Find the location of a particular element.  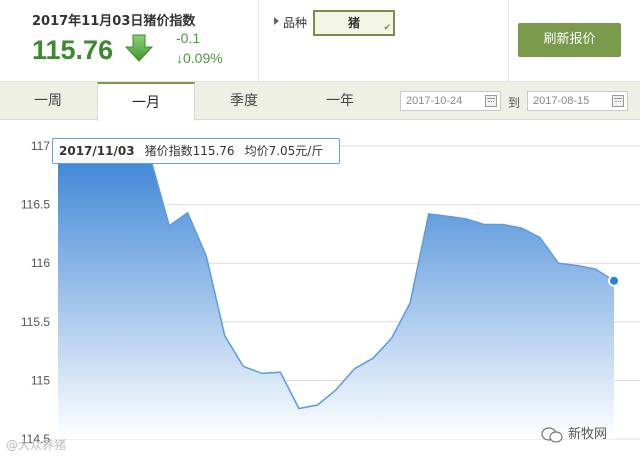

variety-select: 猪 ✔ is located at coordinates (354, 23).